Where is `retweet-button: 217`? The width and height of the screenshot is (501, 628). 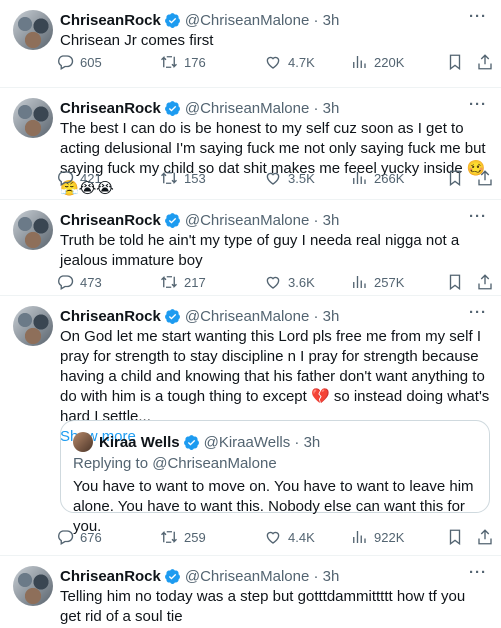
retweet-button: 217 is located at coordinates (183, 282).